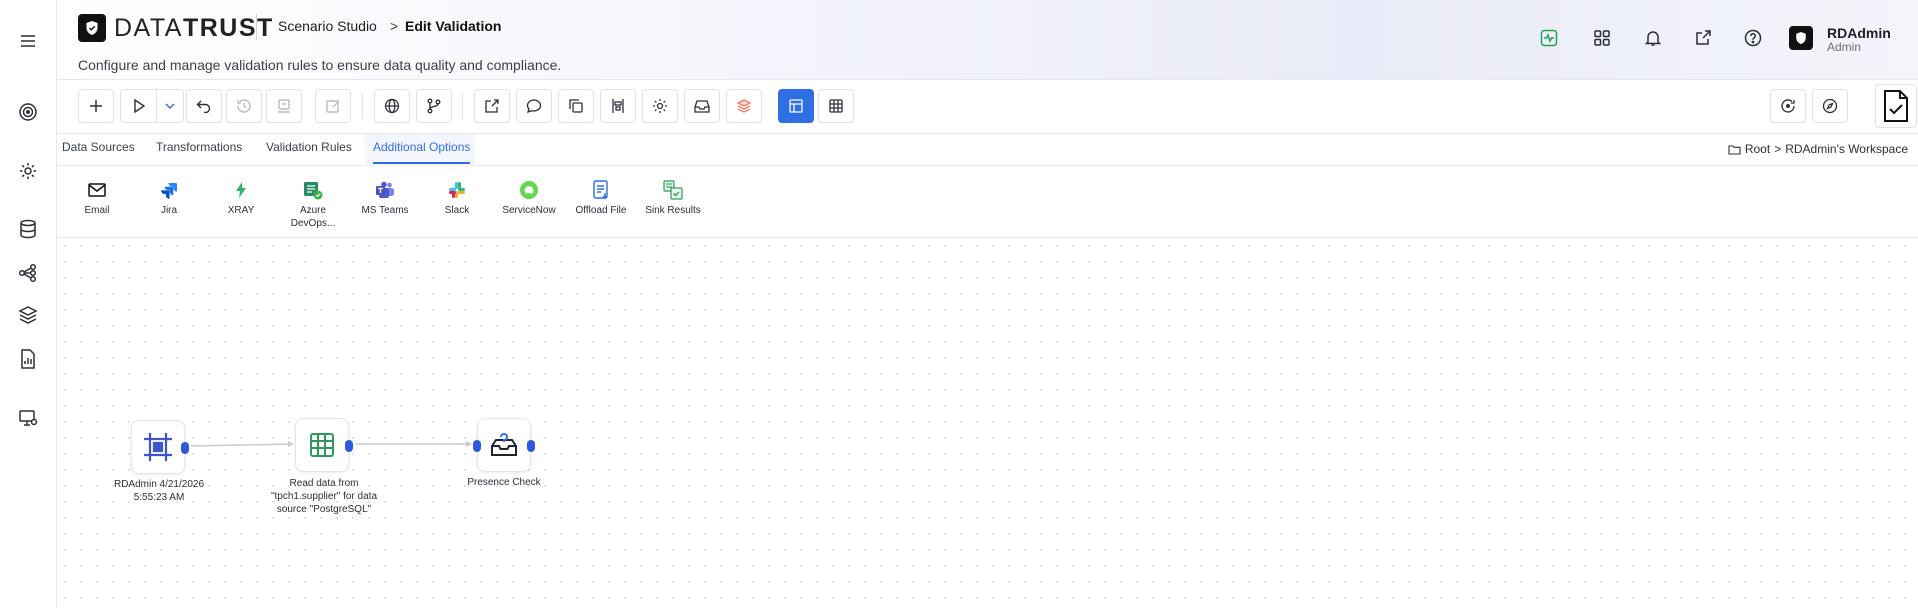 The image size is (1918, 608). Describe the element at coordinates (199, 151) in the screenshot. I see `tab-transformations: Transformations` at that location.